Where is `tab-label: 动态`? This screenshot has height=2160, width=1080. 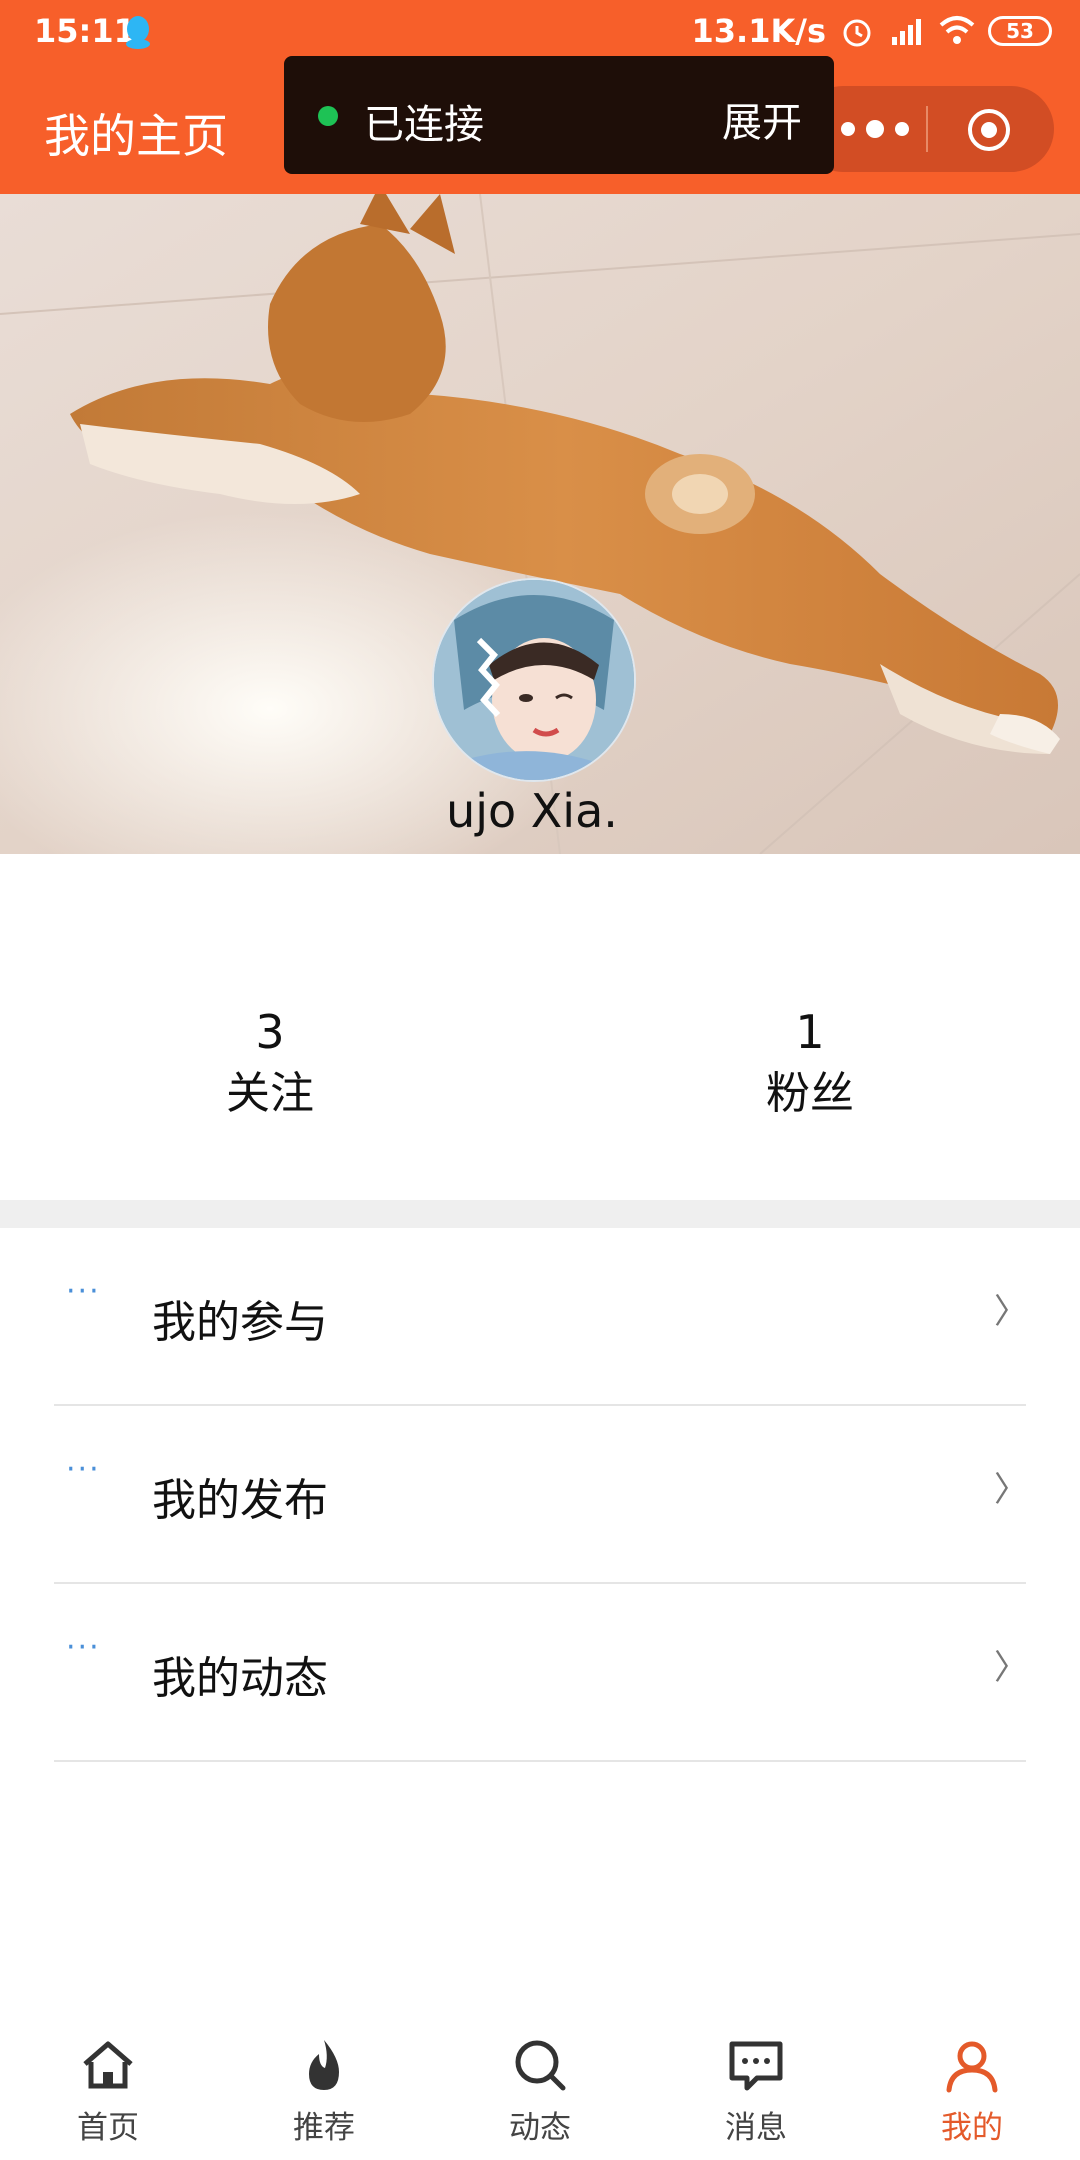 tab-label: 动态 is located at coordinates (540, 2128).